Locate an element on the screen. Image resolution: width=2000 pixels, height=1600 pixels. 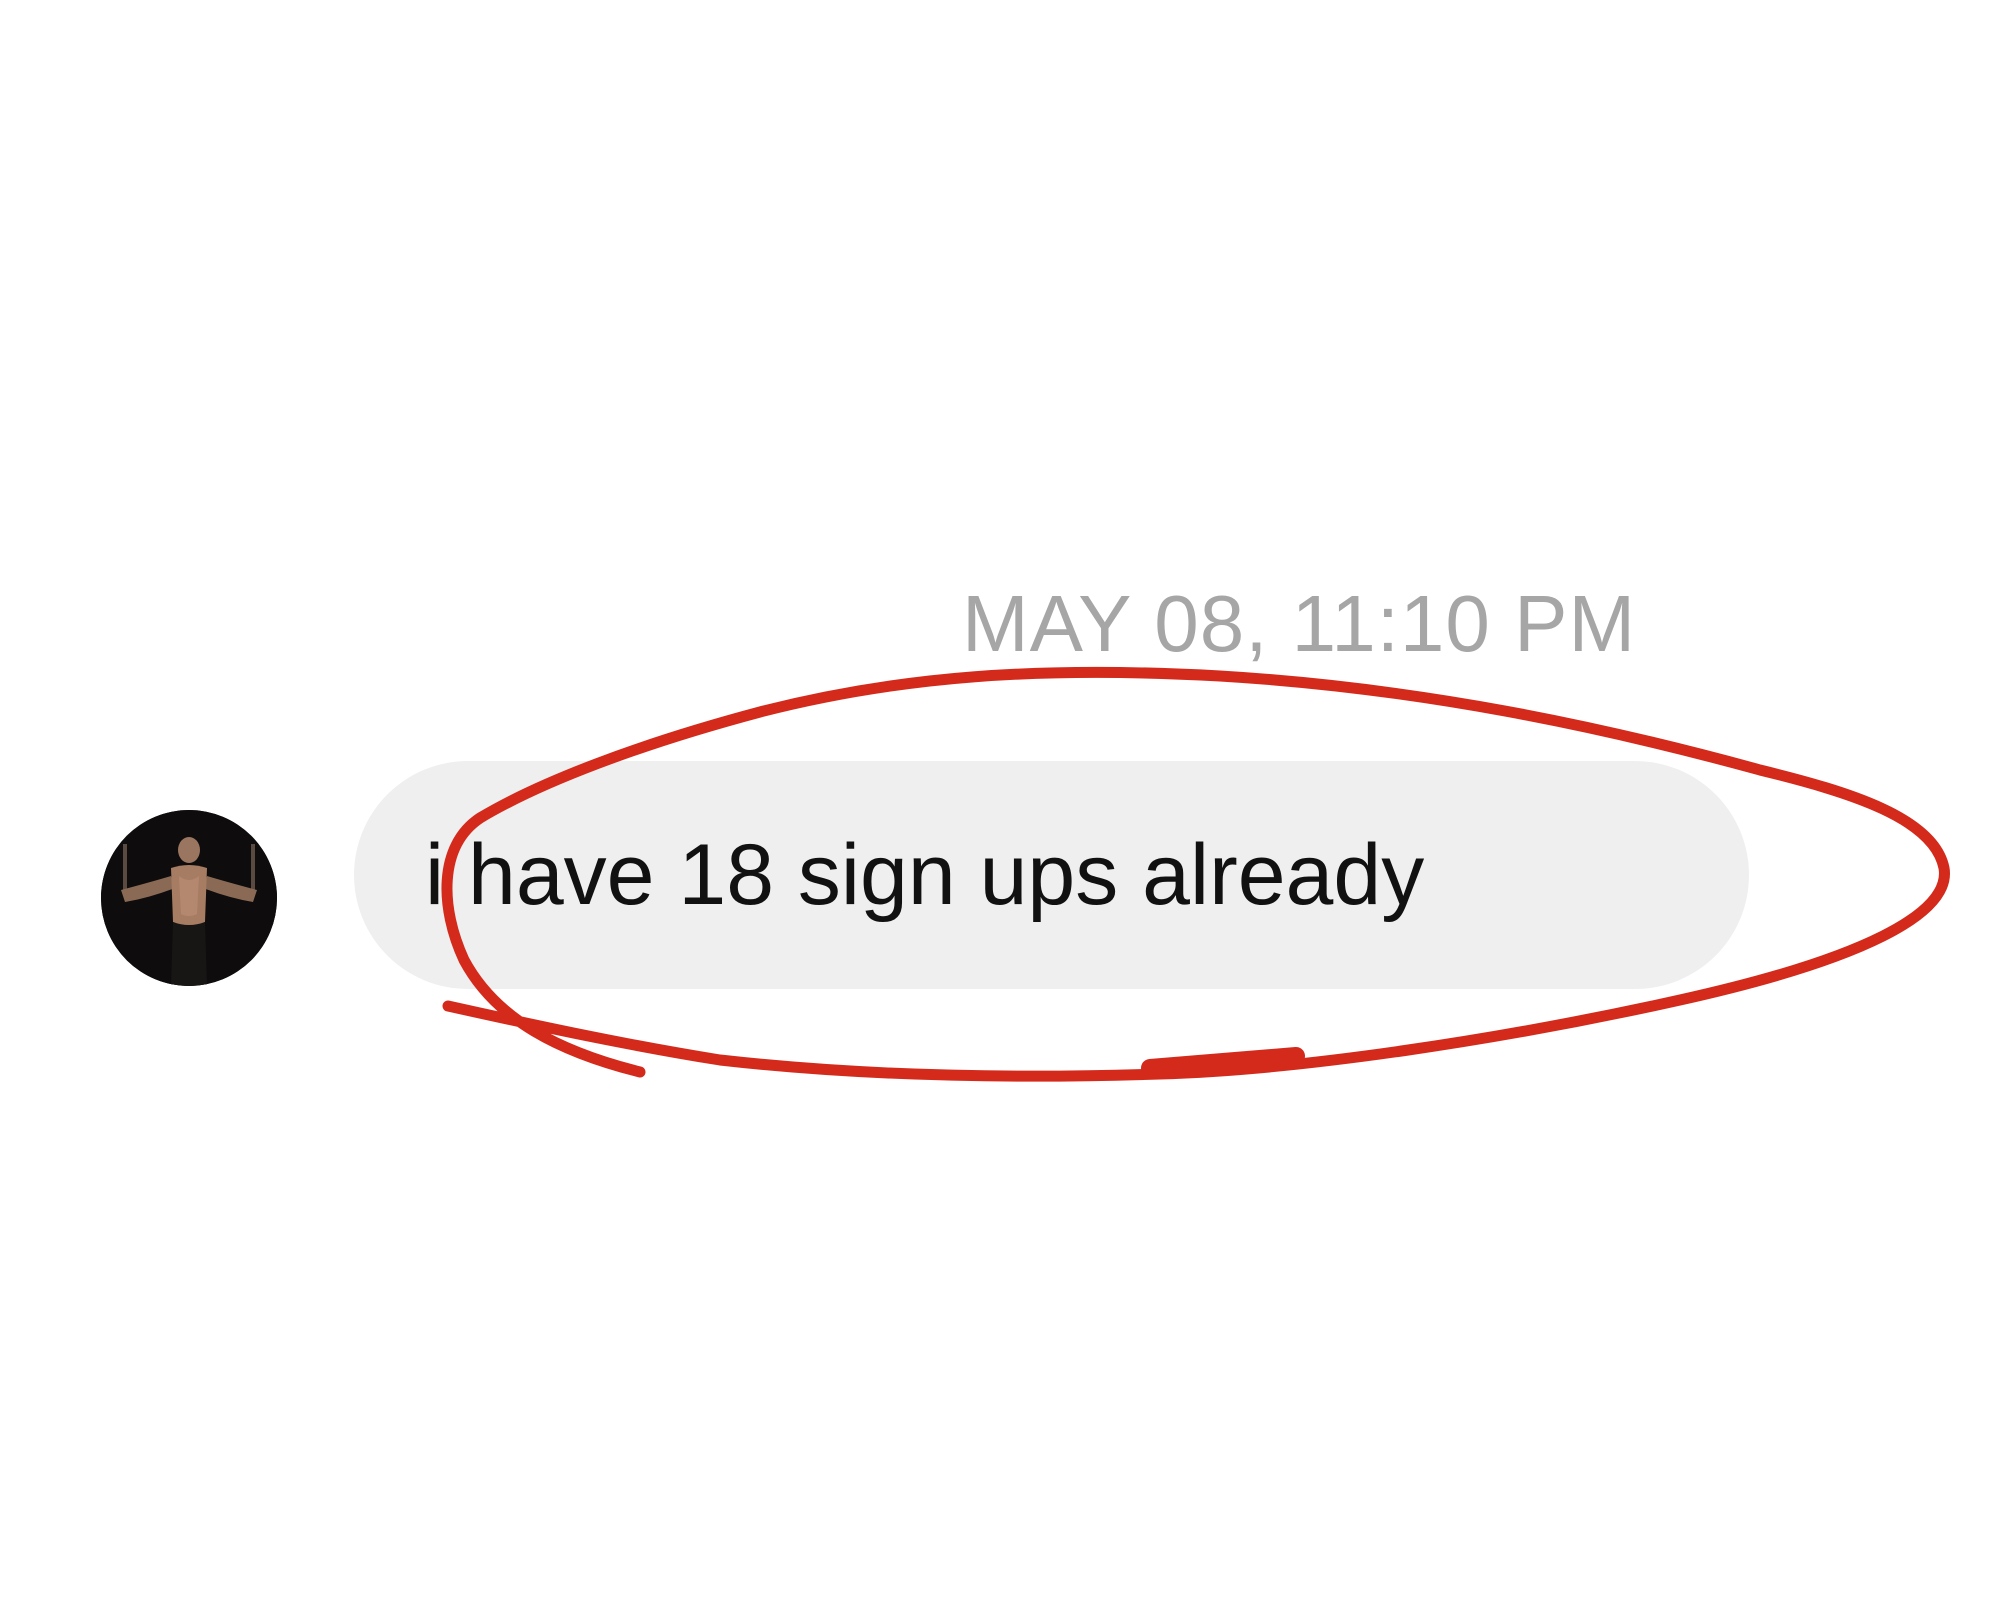
message-text: i have 18 sign ups already is located at coordinates (925, 875).